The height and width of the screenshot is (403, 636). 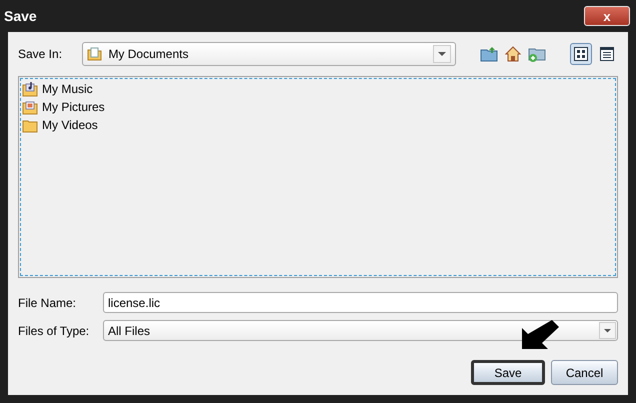 What do you see at coordinates (581, 54) in the screenshot?
I see `list-view-button` at bounding box center [581, 54].